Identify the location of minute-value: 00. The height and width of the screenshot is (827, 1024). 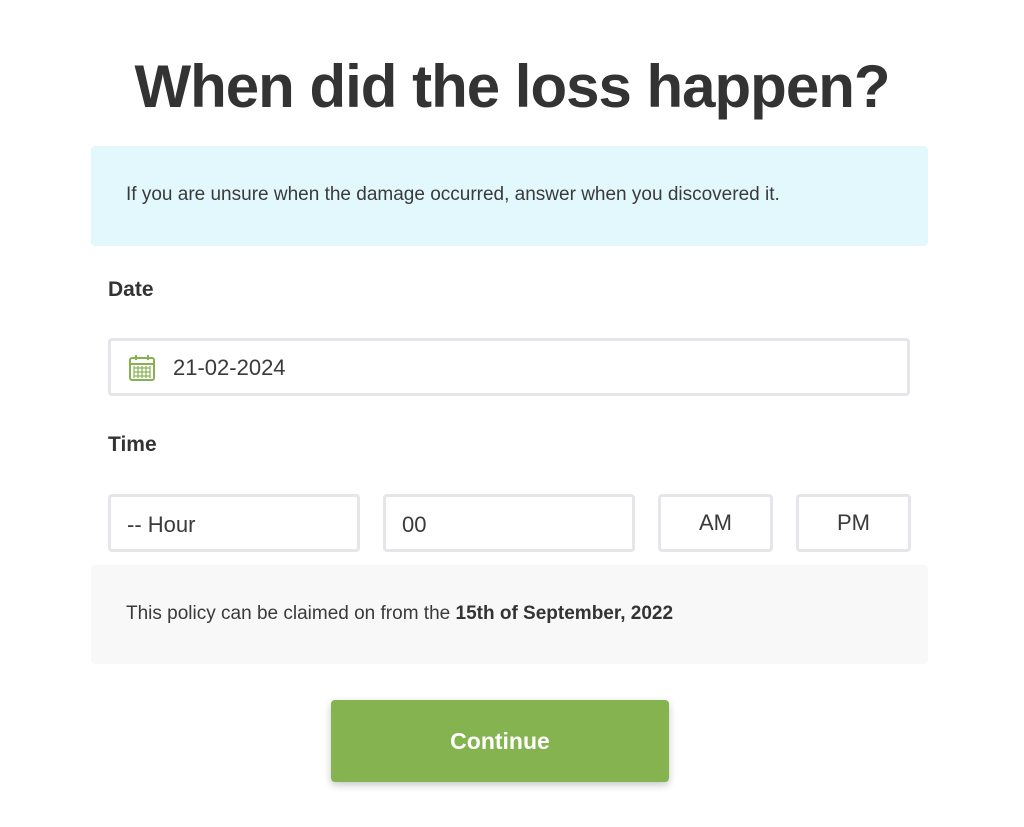
(414, 524).